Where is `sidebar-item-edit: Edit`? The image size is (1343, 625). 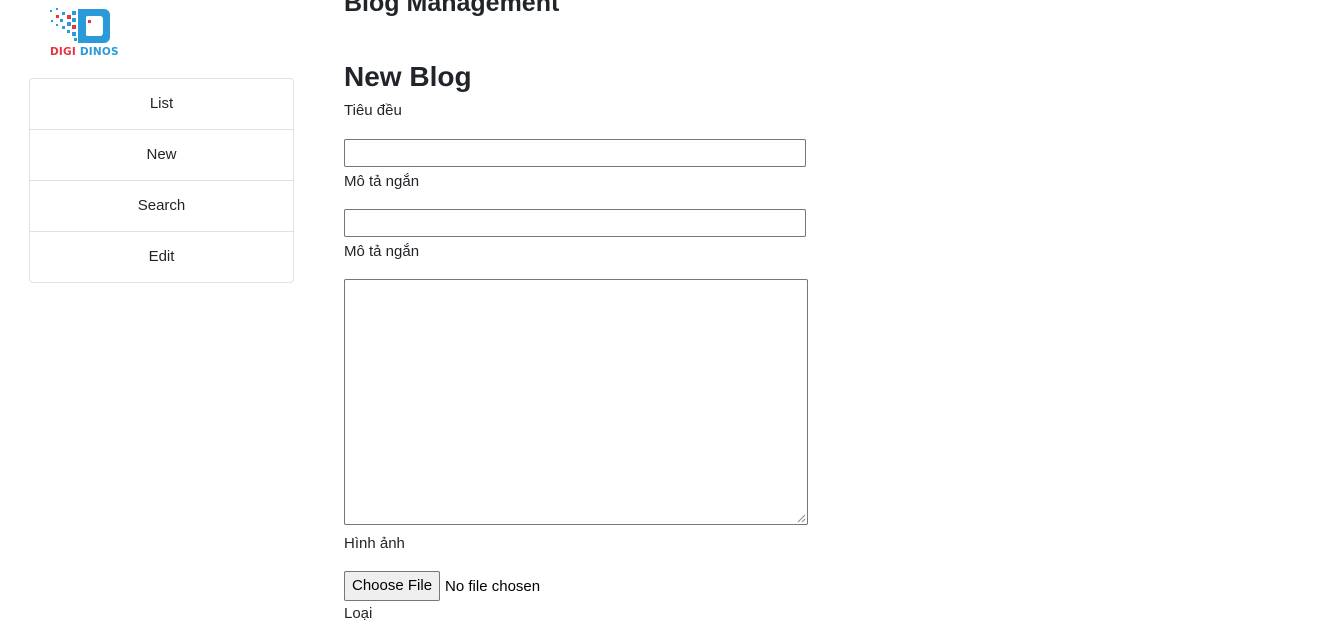 sidebar-item-edit: Edit is located at coordinates (161, 257).